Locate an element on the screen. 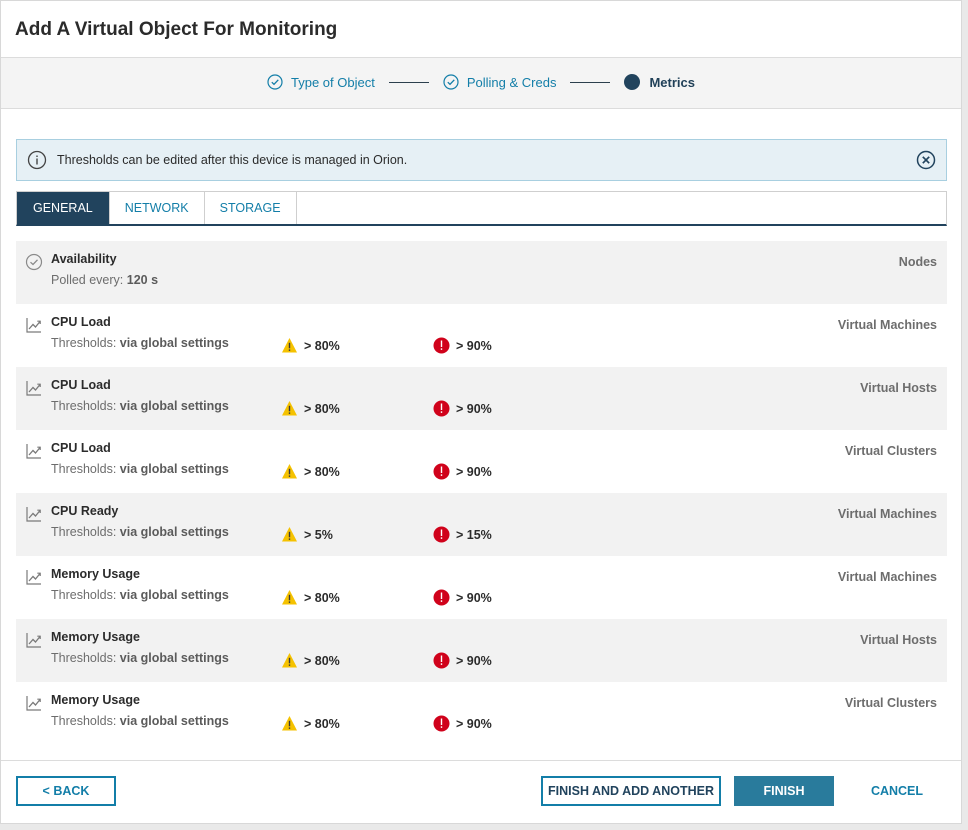 Image resolution: width=968 pixels, height=830 pixels. tab-network: NETWORK is located at coordinates (157, 208).